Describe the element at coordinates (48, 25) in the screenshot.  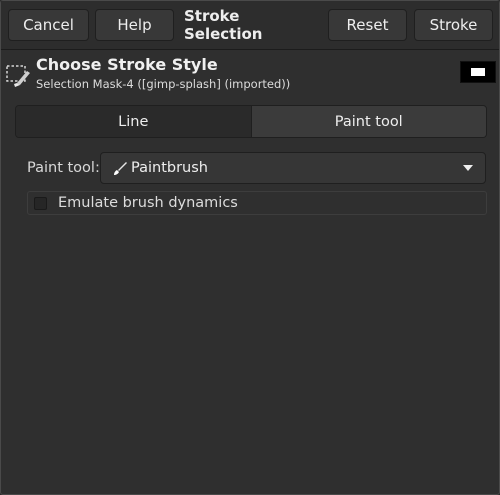
I see `cancel-button: Cancel` at that location.